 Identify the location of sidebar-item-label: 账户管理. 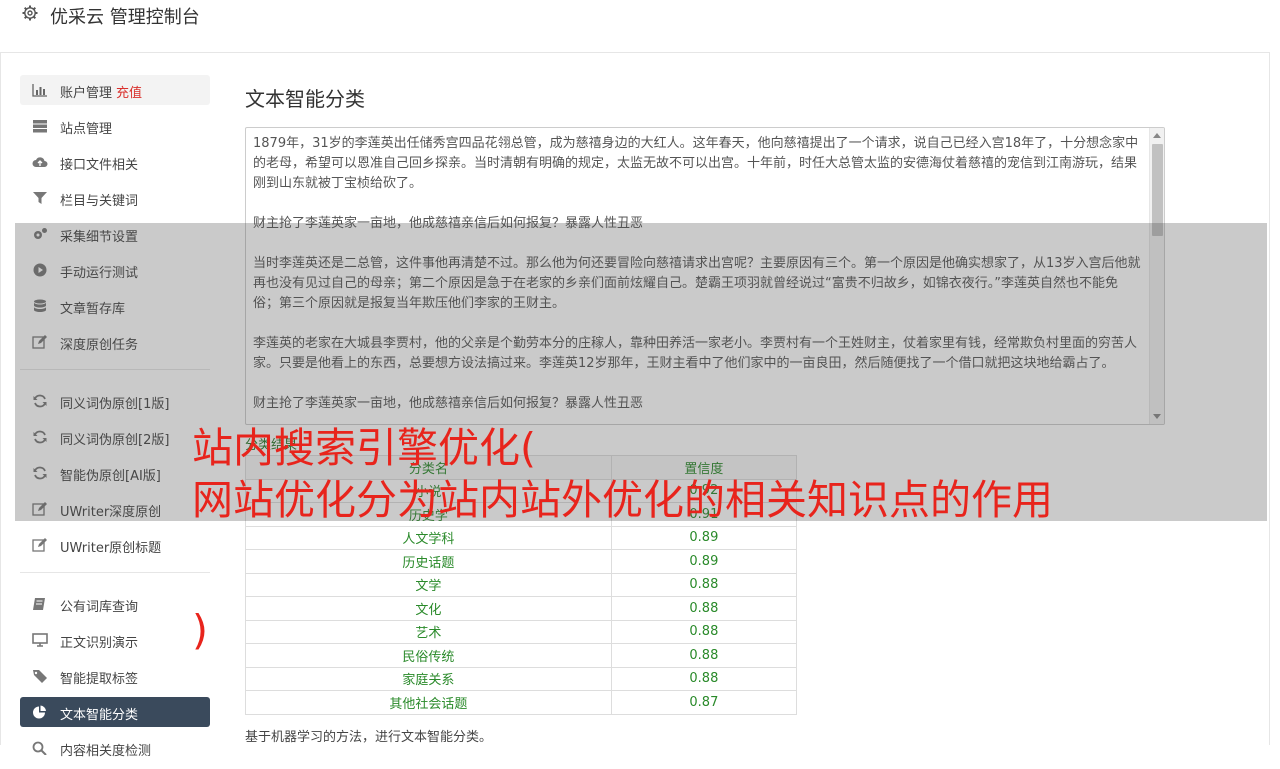
(86, 93).